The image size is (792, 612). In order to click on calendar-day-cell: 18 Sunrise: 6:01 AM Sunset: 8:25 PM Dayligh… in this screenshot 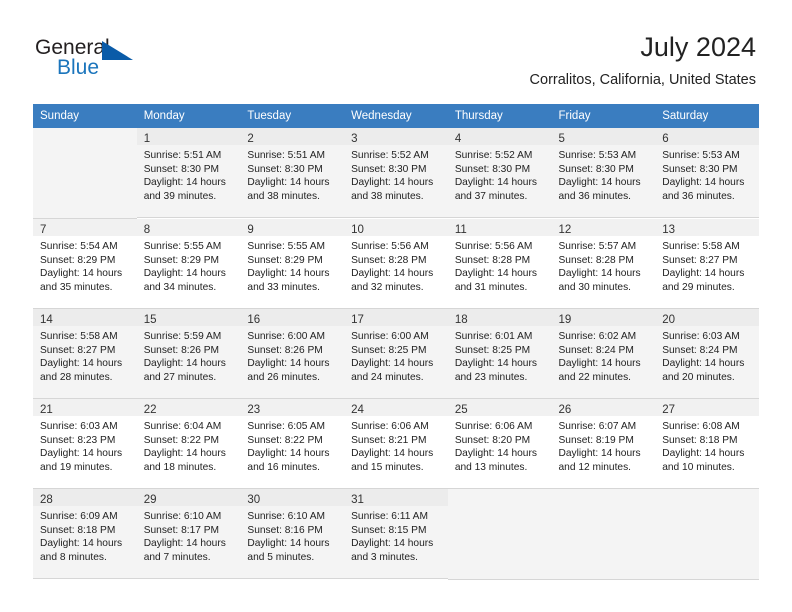, I will do `click(499, 354)`.